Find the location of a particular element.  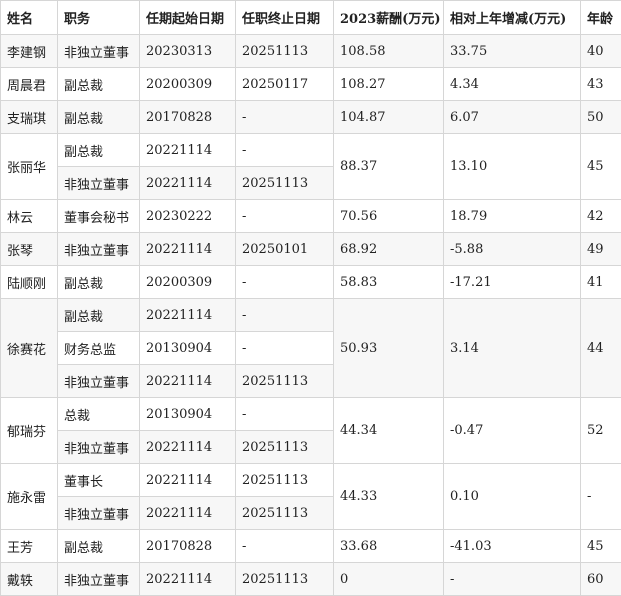

cell-age: 43 is located at coordinates (601, 84).